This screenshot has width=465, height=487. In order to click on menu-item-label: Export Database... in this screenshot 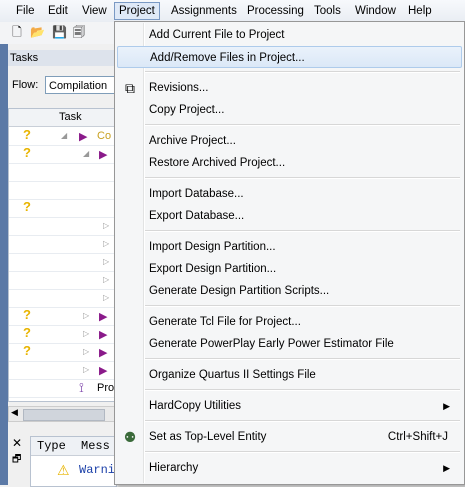, I will do `click(197, 216)`.